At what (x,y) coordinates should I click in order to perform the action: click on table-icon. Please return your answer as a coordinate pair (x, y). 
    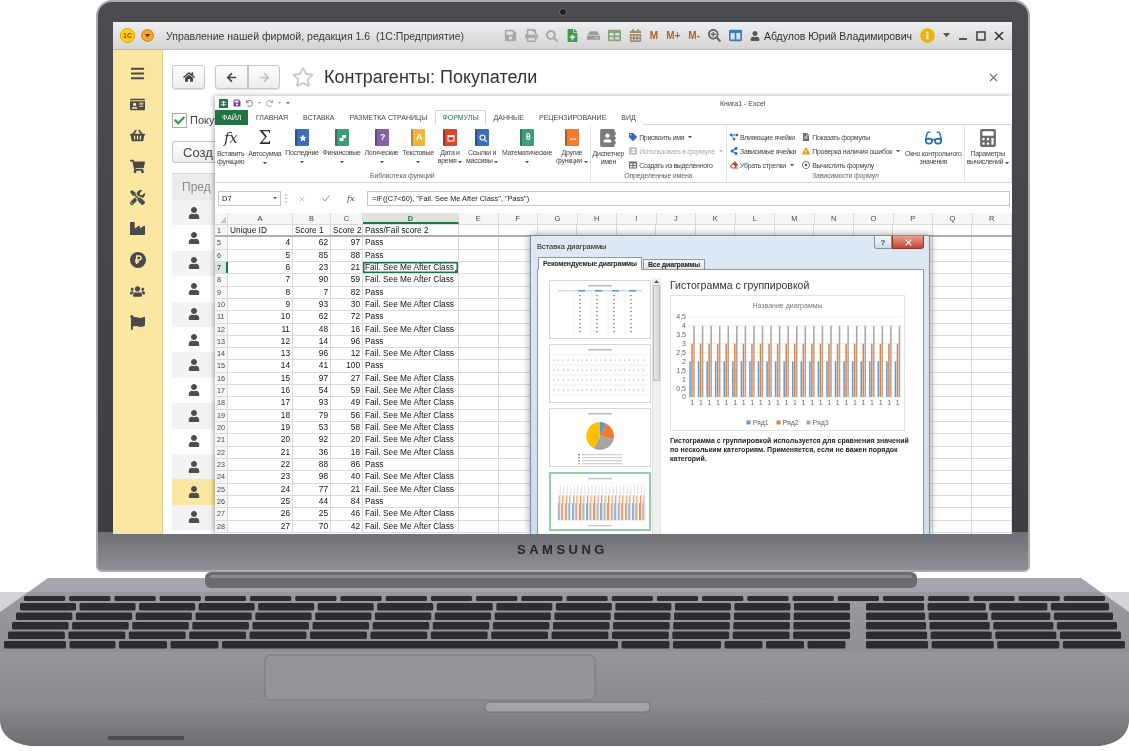
    Looking at the image, I should click on (633, 165).